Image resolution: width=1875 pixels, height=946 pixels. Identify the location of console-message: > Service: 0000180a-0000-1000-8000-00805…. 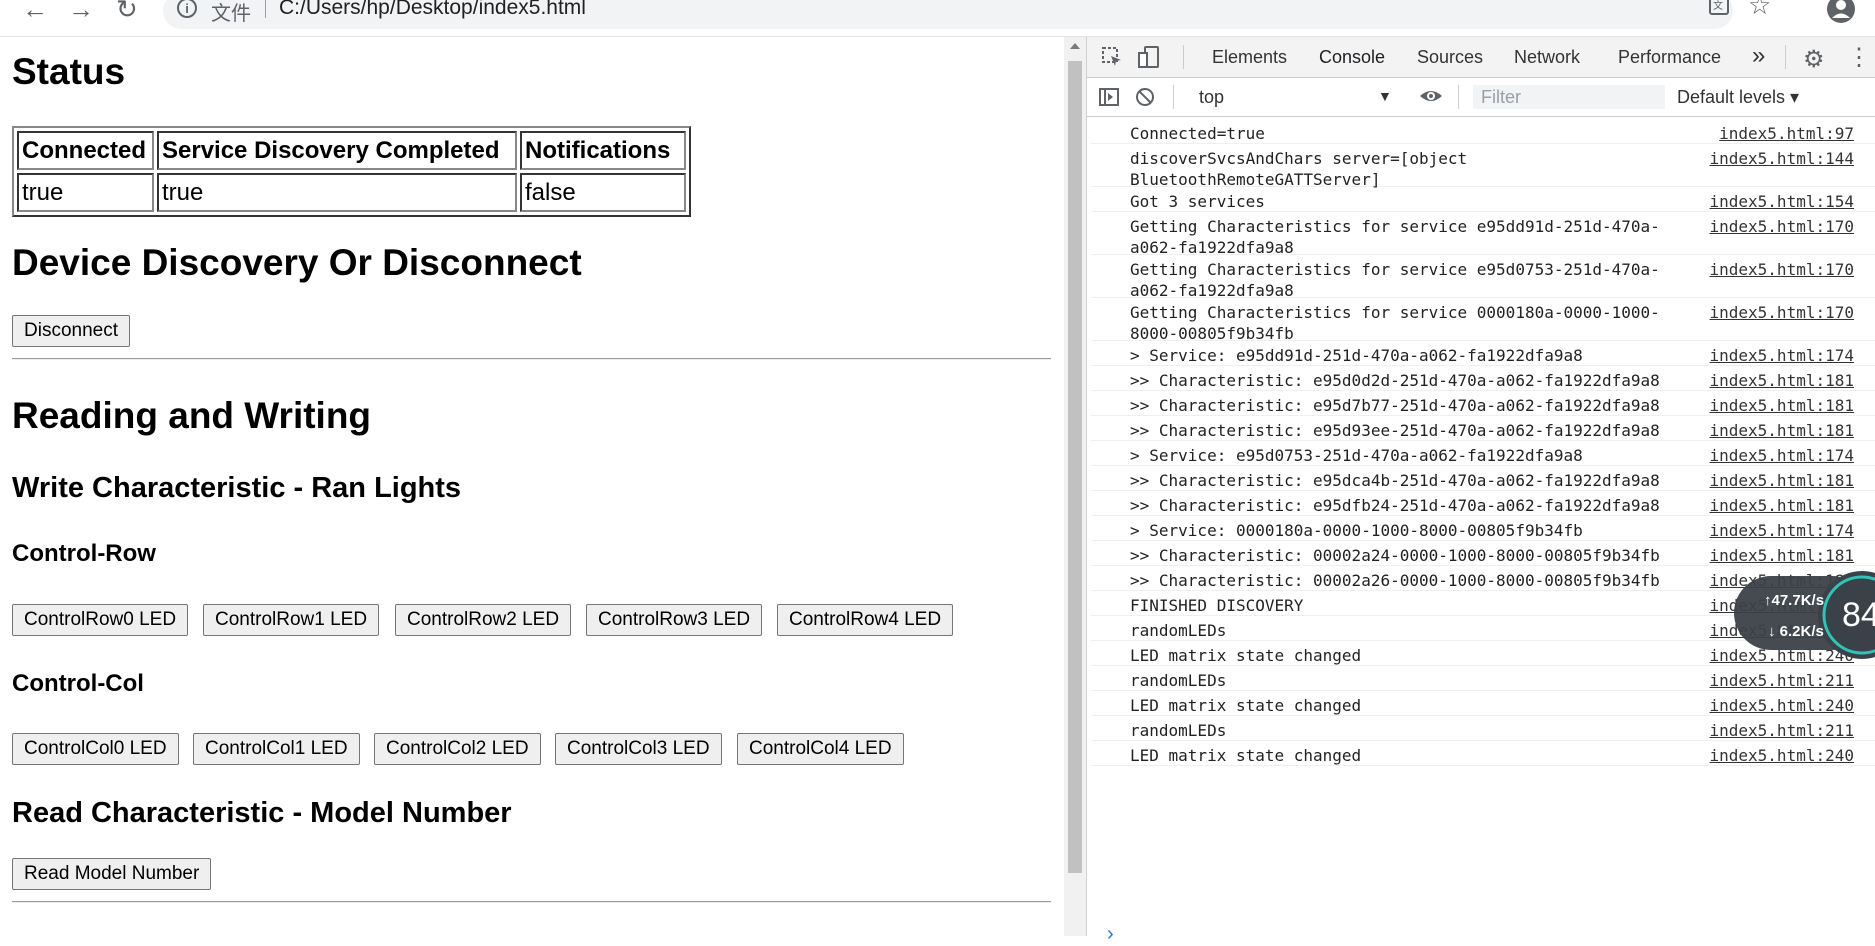
(1483, 528).